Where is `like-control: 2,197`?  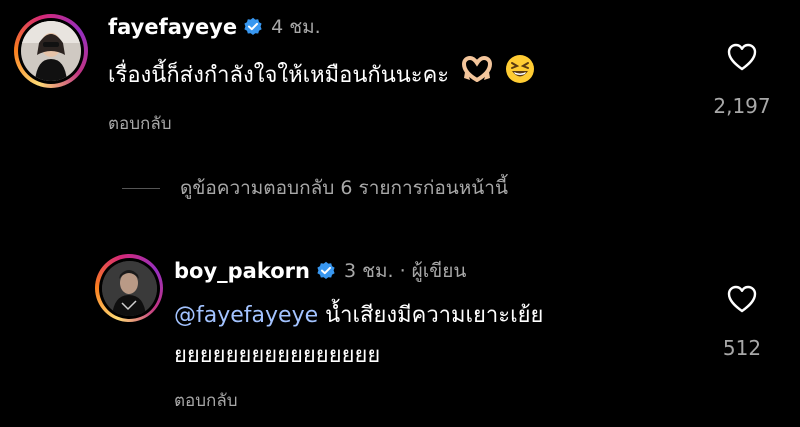
like-control: 2,197 is located at coordinates (742, 80).